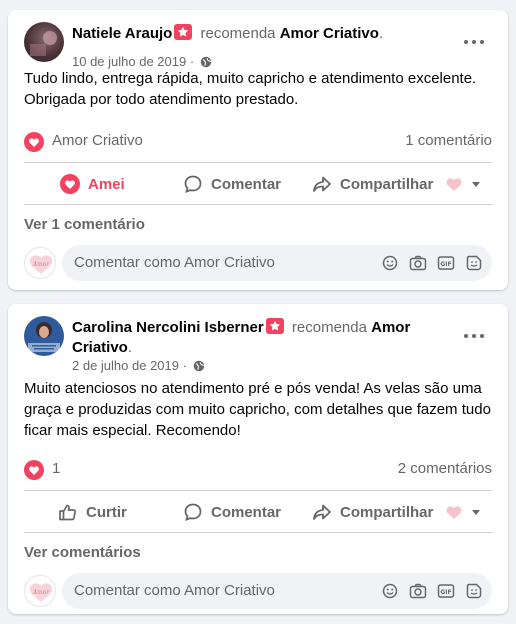 Image resolution: width=516 pixels, height=624 pixels. What do you see at coordinates (82, 552) in the screenshot?
I see `view-comments-link: Ver comentários` at bounding box center [82, 552].